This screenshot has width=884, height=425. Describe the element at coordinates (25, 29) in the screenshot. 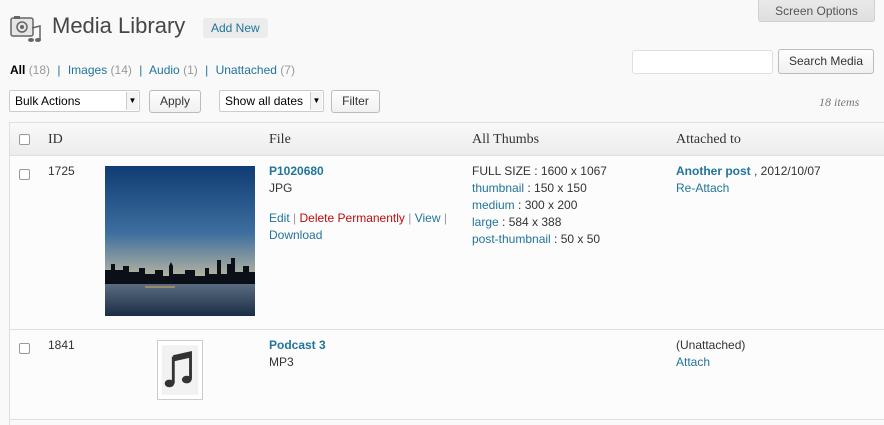

I see `media-library-icon` at that location.